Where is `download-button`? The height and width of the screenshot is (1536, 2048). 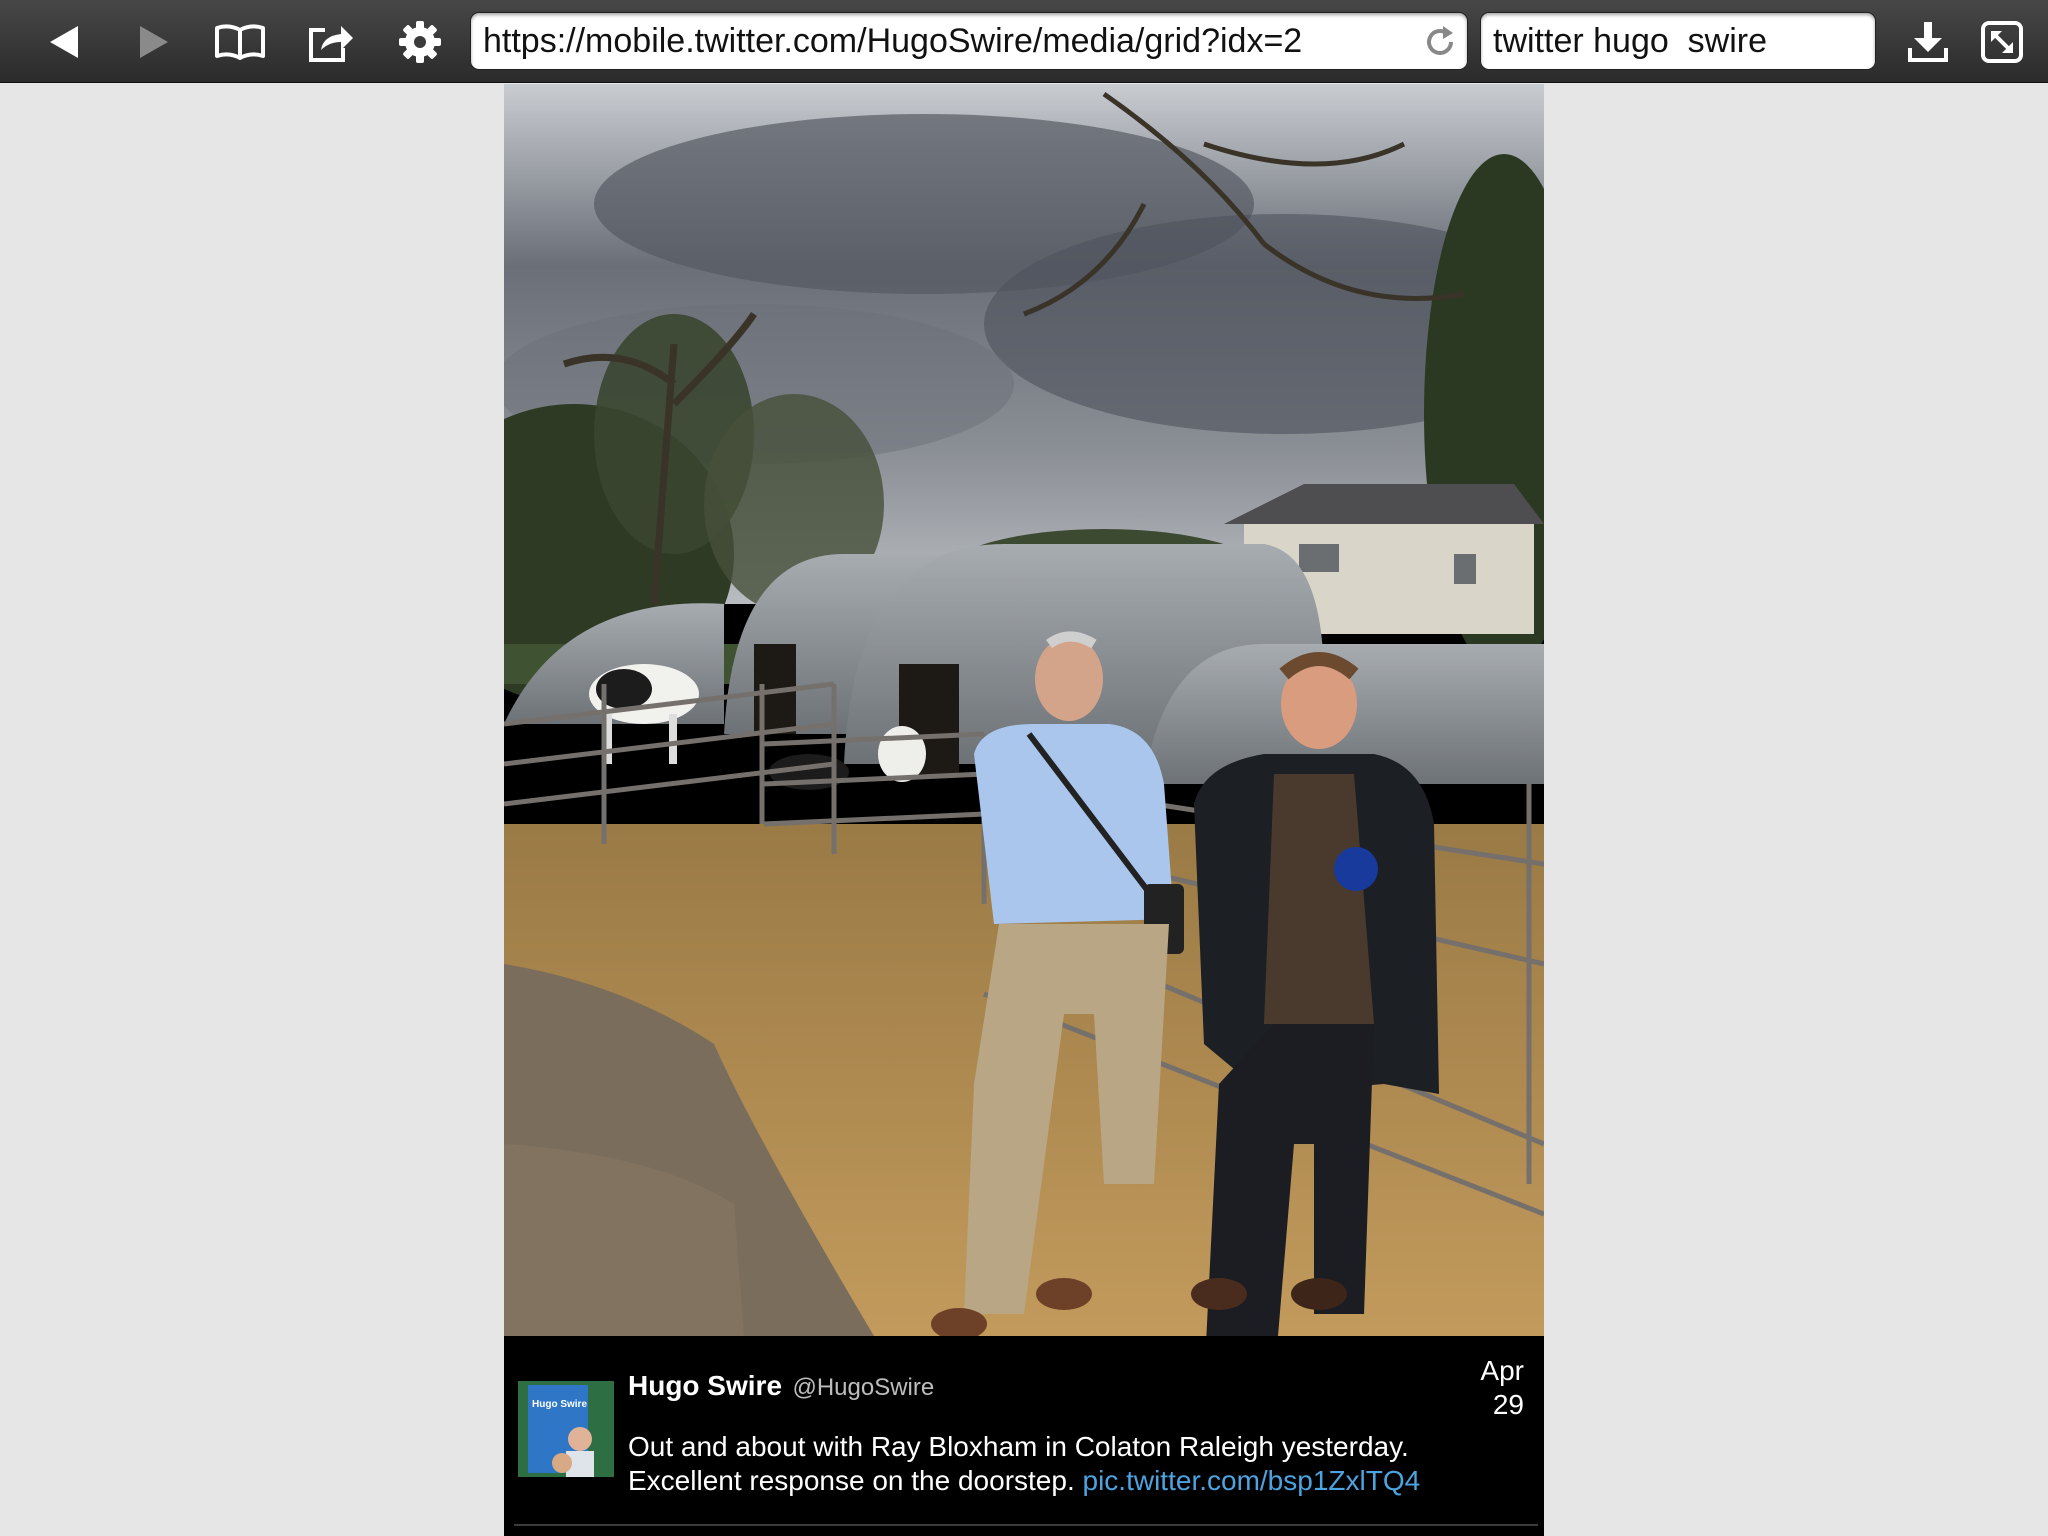 download-button is located at coordinates (1928, 42).